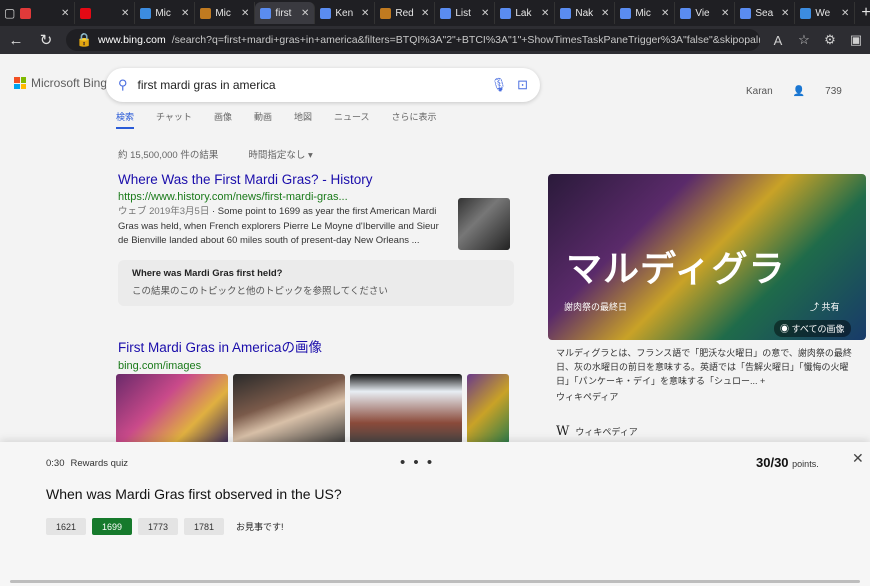  I want to click on url-host: www.bing.com, so click(132, 40).